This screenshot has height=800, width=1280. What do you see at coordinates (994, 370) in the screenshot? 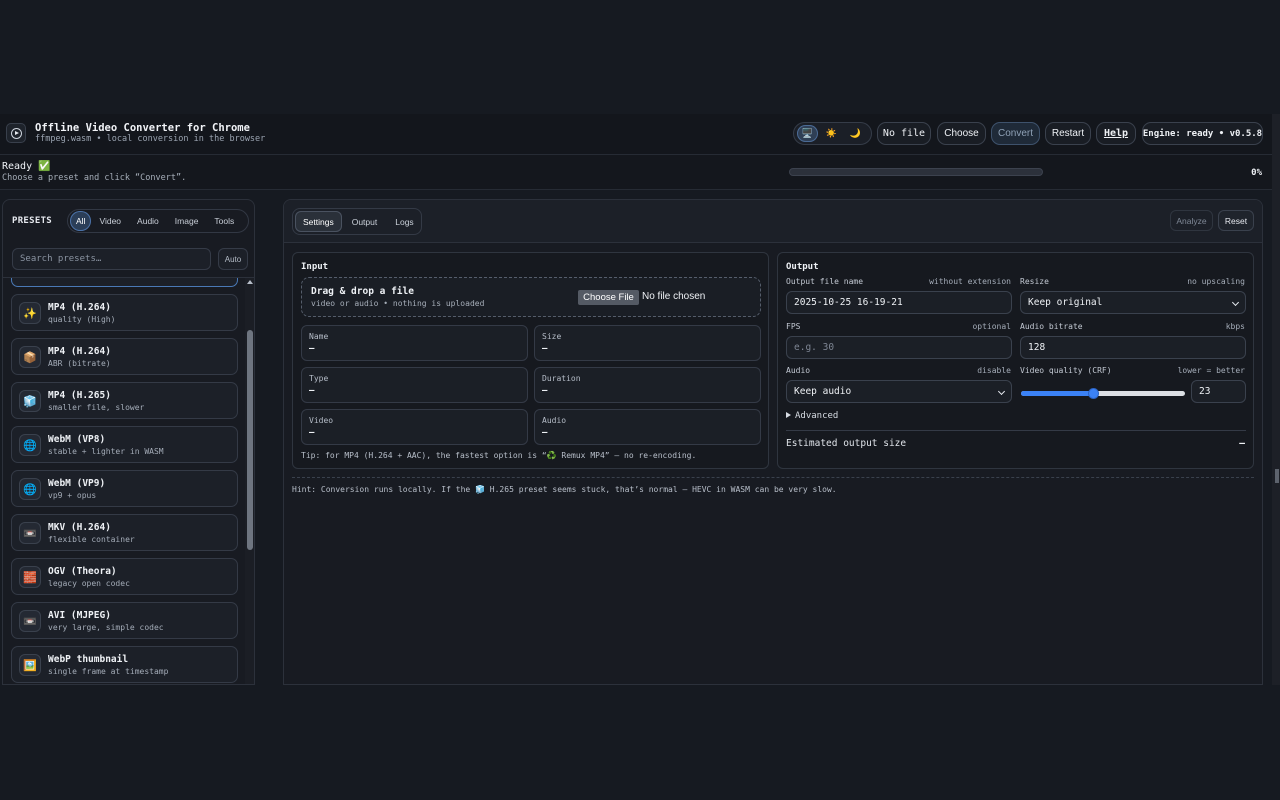
I see `audio-hint: disable` at bounding box center [994, 370].